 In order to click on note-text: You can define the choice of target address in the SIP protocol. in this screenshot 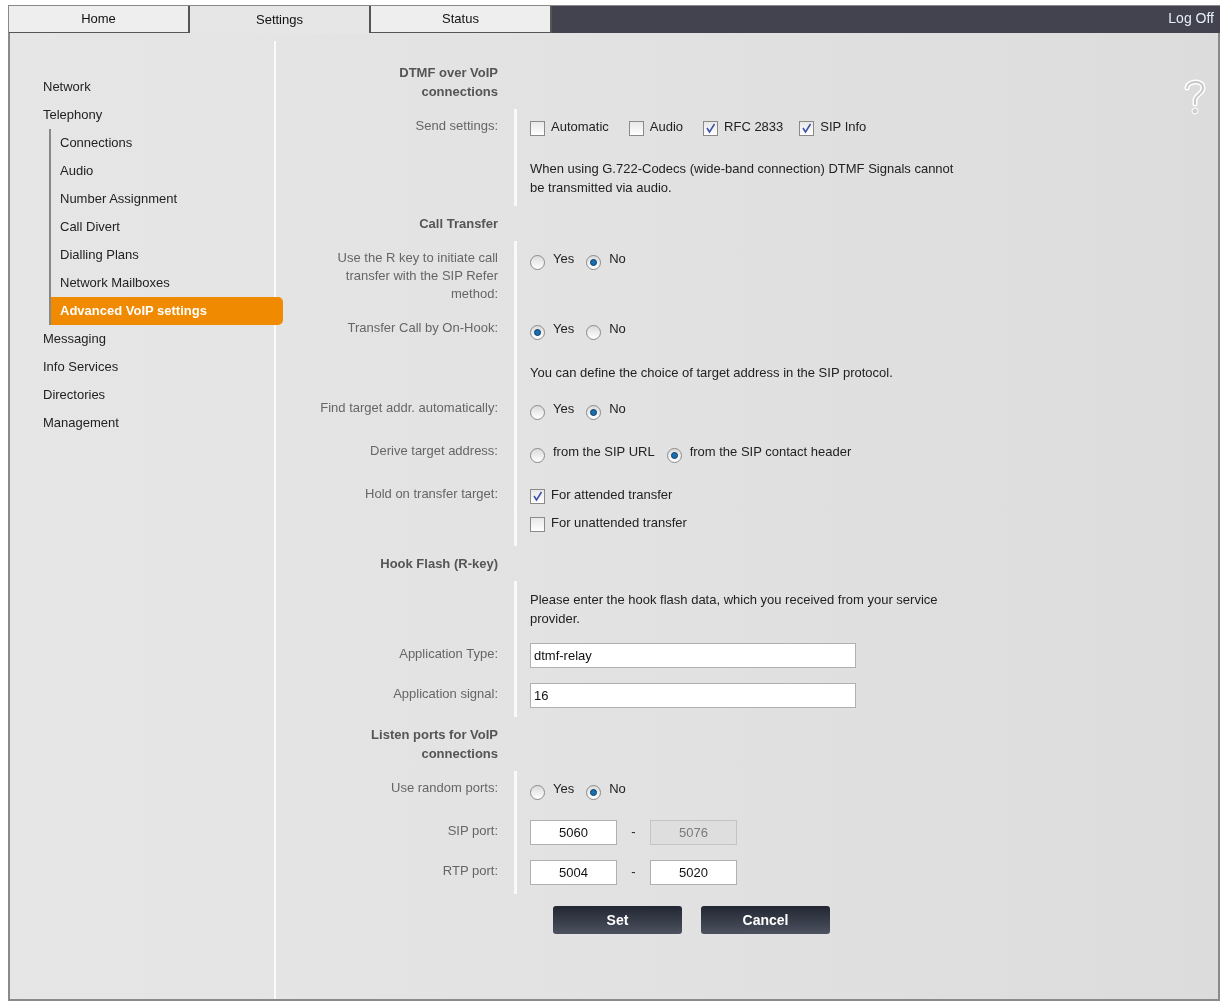, I will do `click(712, 373)`.